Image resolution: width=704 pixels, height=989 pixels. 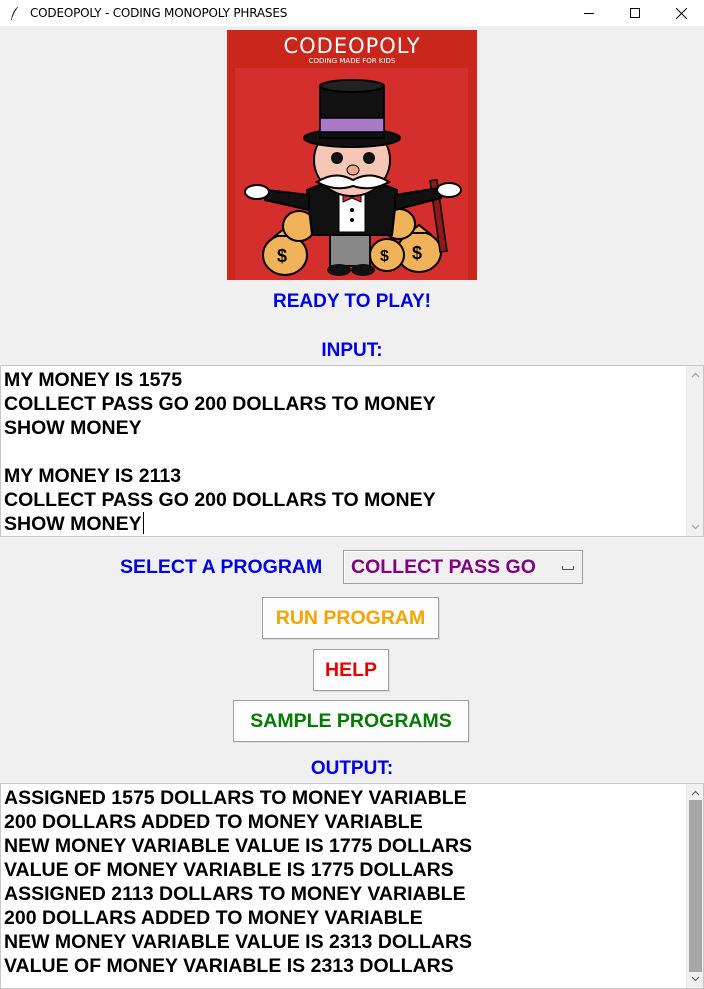 What do you see at coordinates (694, 451) in the screenshot?
I see `input-scrollbar` at bounding box center [694, 451].